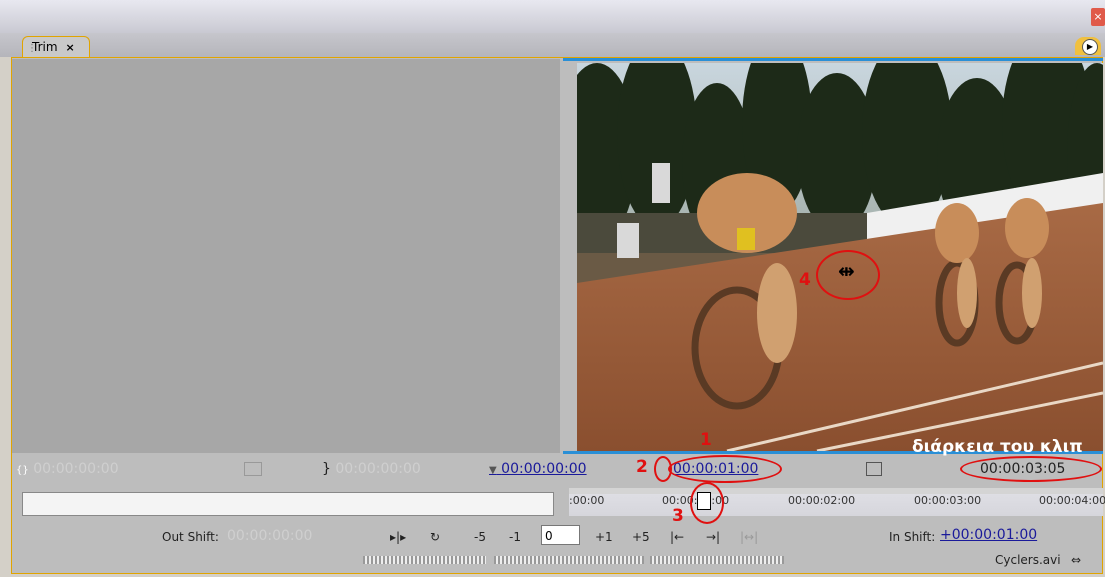 The width and height of the screenshot is (1105, 577). Describe the element at coordinates (1076, 560) in the screenshot. I see `clip-menu-icon: ⇔` at that location.